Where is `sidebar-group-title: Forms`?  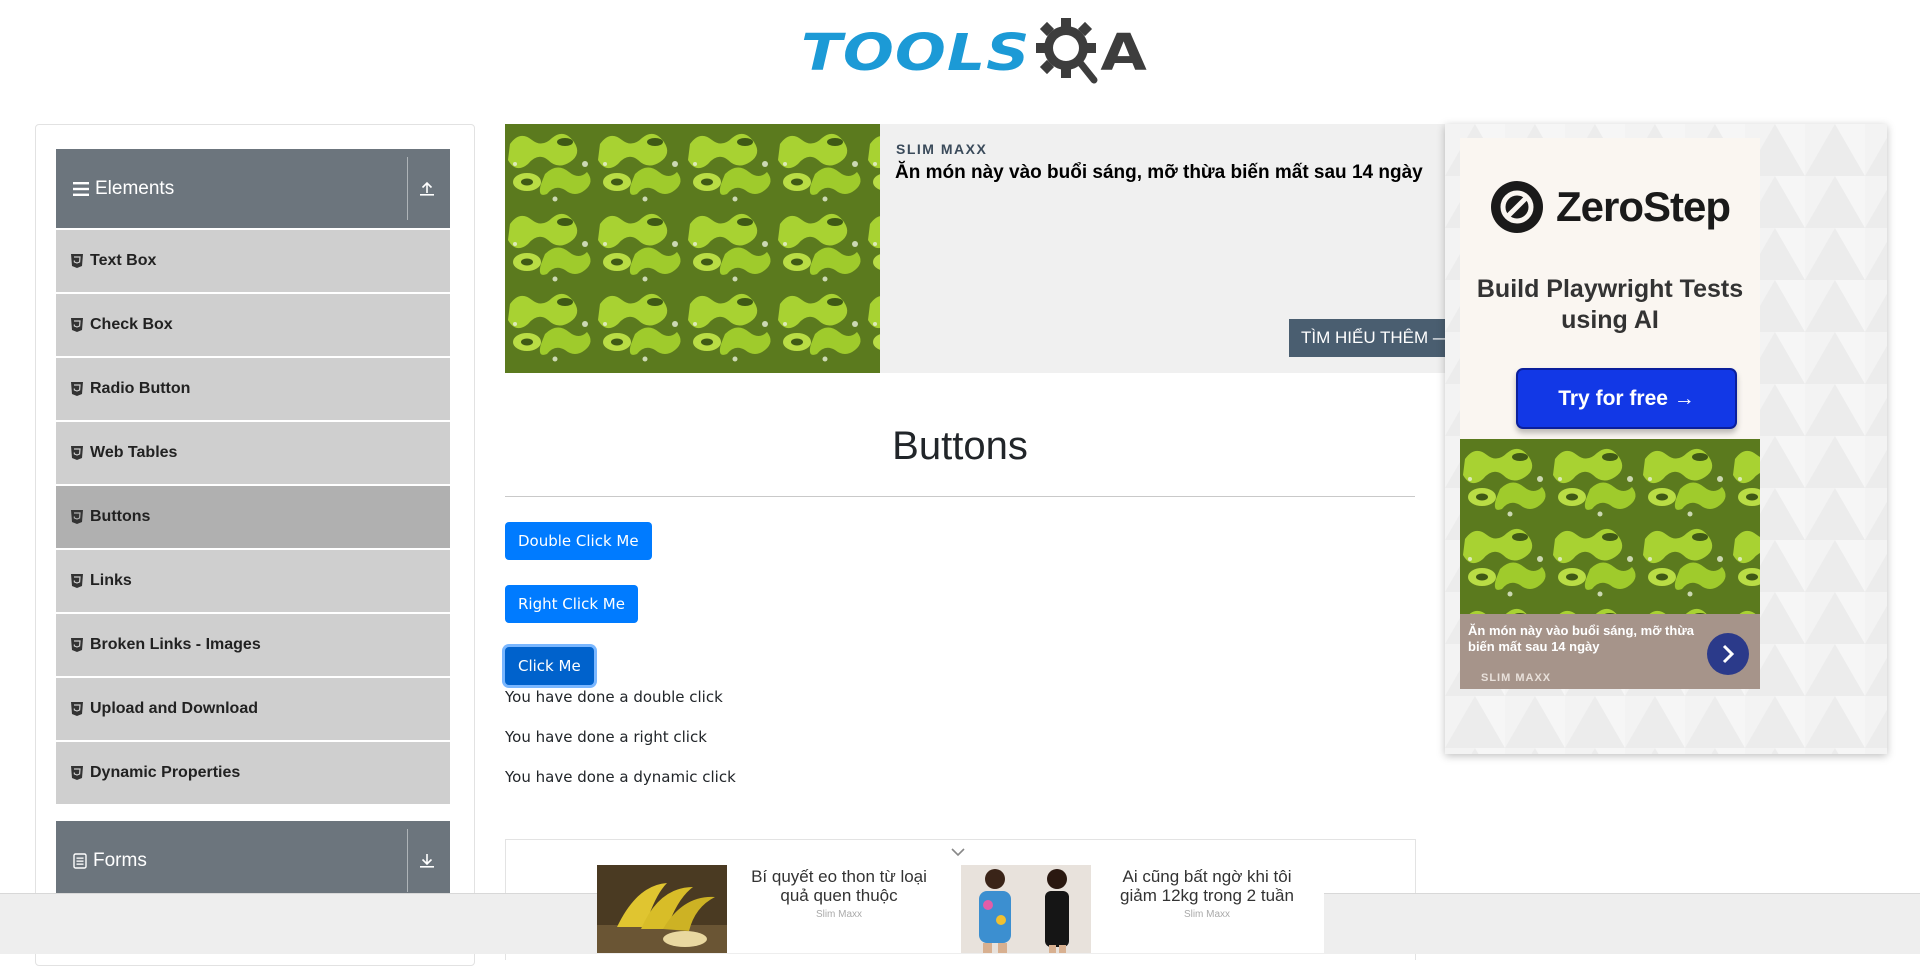
sidebar-group-title: Forms is located at coordinates (120, 860).